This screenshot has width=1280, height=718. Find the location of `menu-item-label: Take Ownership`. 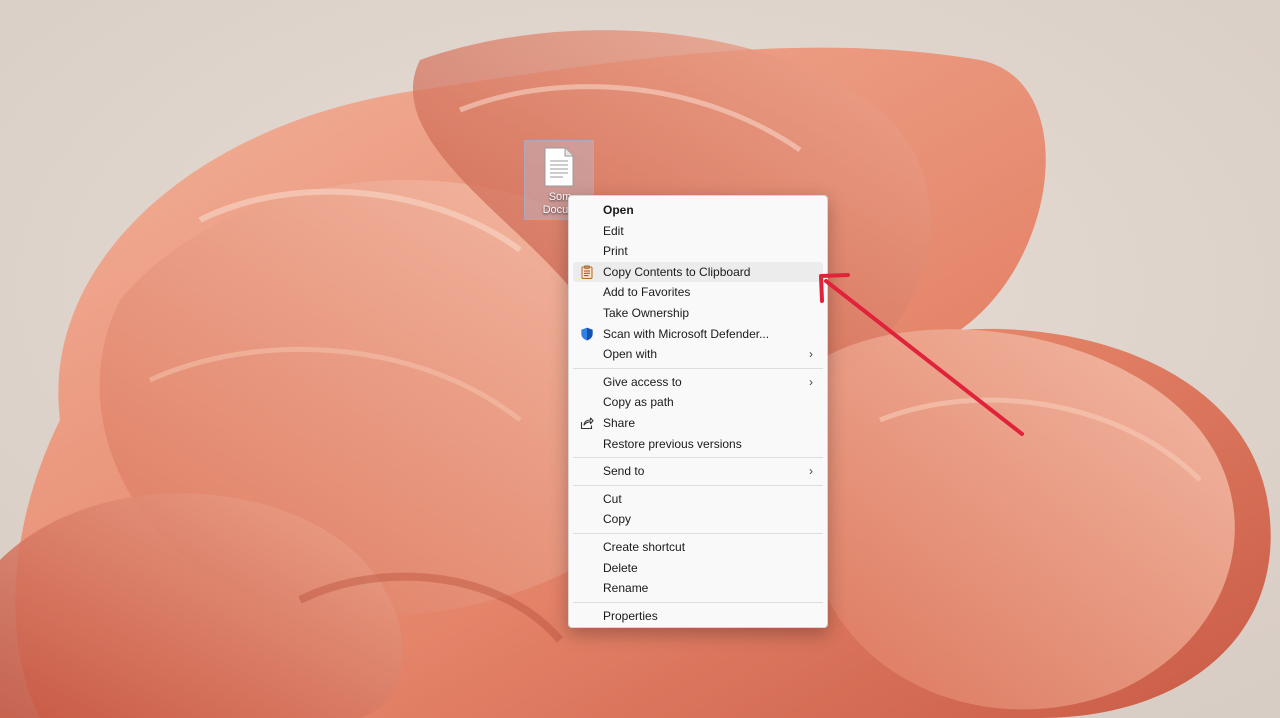

menu-item-label: Take Ownership is located at coordinates (646, 312).